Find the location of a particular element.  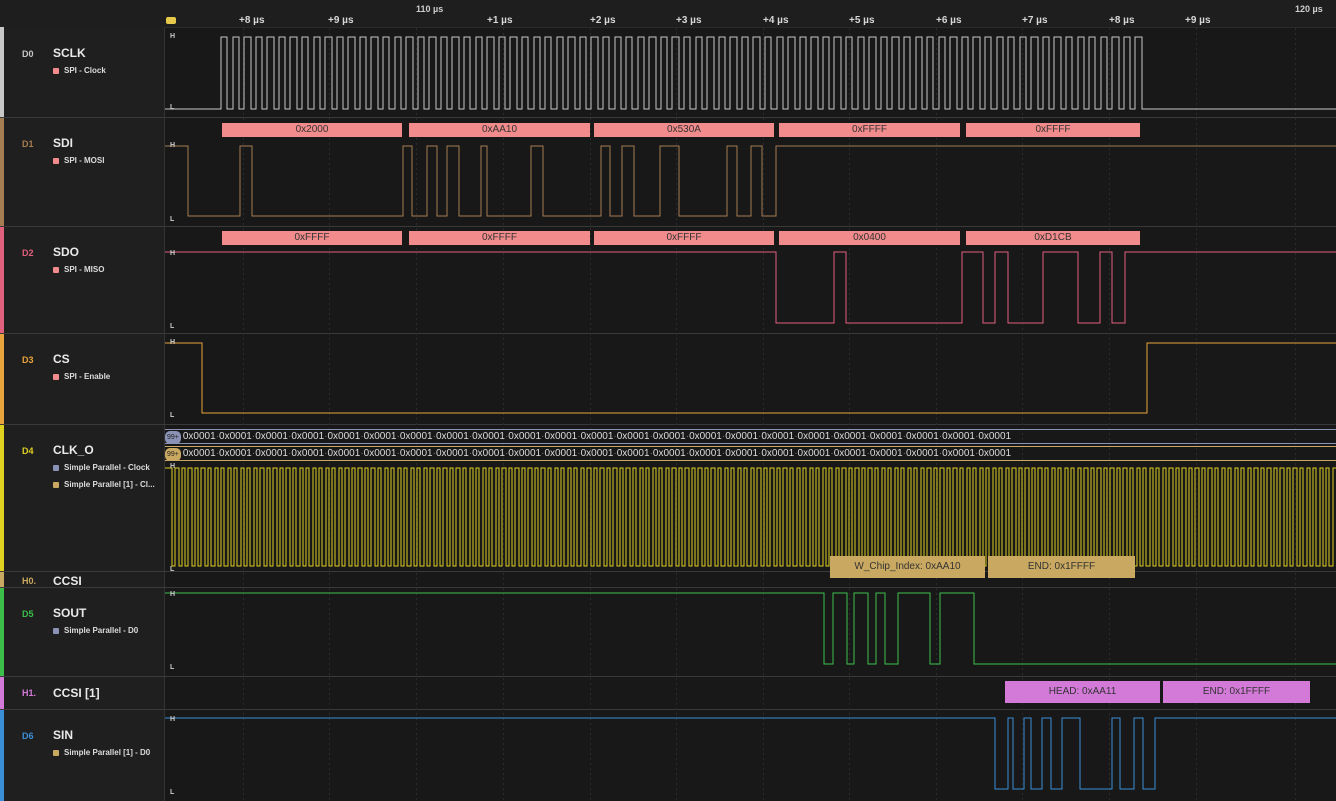

sdi-frame-box: 0x2000 is located at coordinates (312, 130).